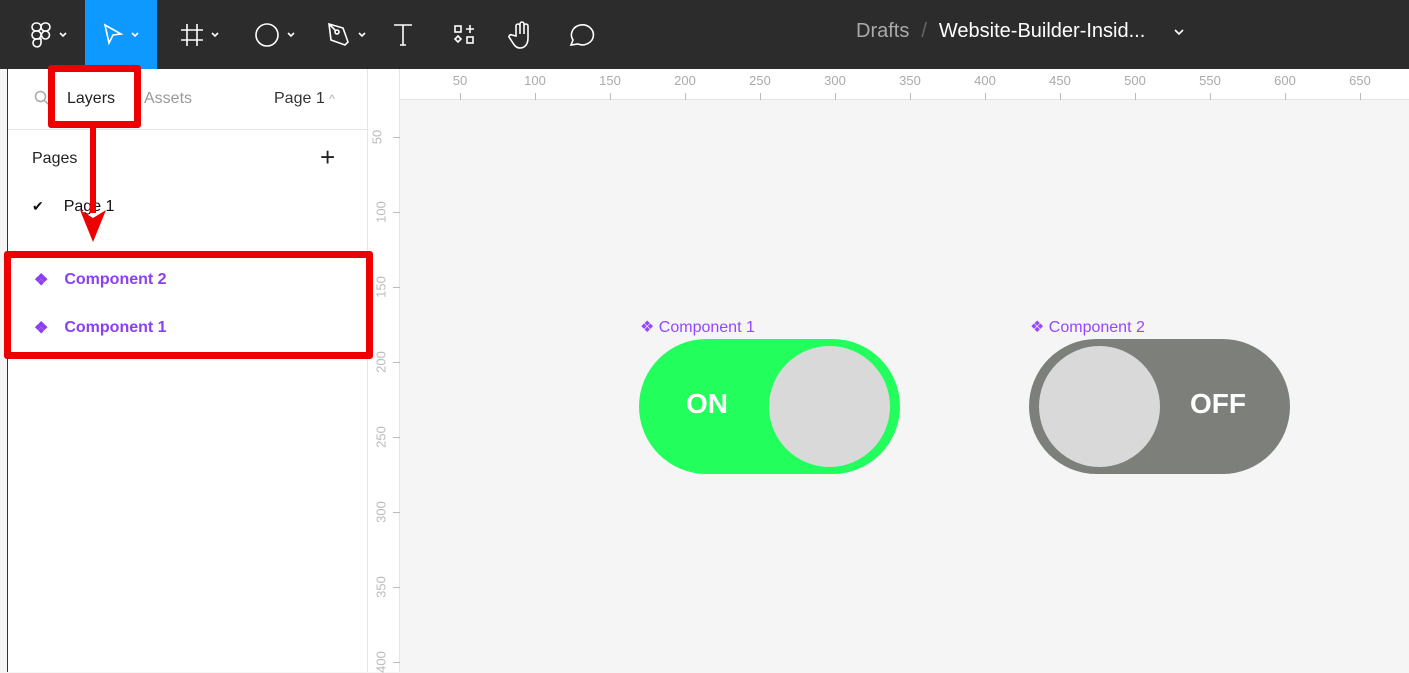 Image resolution: width=1409 pixels, height=673 pixels. I want to click on ruler-y-label: 300, so click(381, 512).